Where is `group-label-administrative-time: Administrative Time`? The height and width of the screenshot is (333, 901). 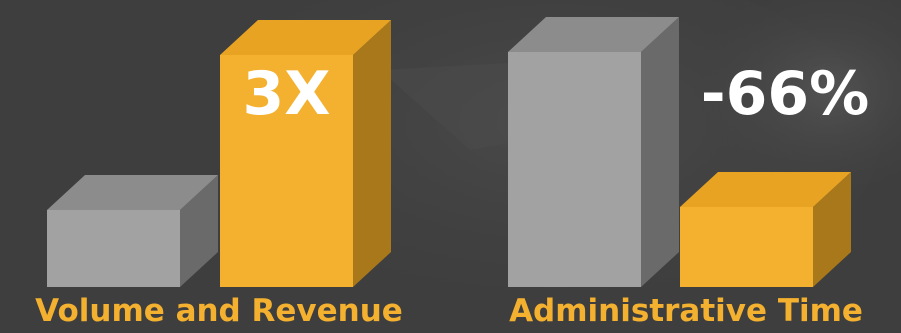 group-label-administrative-time: Administrative Time is located at coordinates (686, 311).